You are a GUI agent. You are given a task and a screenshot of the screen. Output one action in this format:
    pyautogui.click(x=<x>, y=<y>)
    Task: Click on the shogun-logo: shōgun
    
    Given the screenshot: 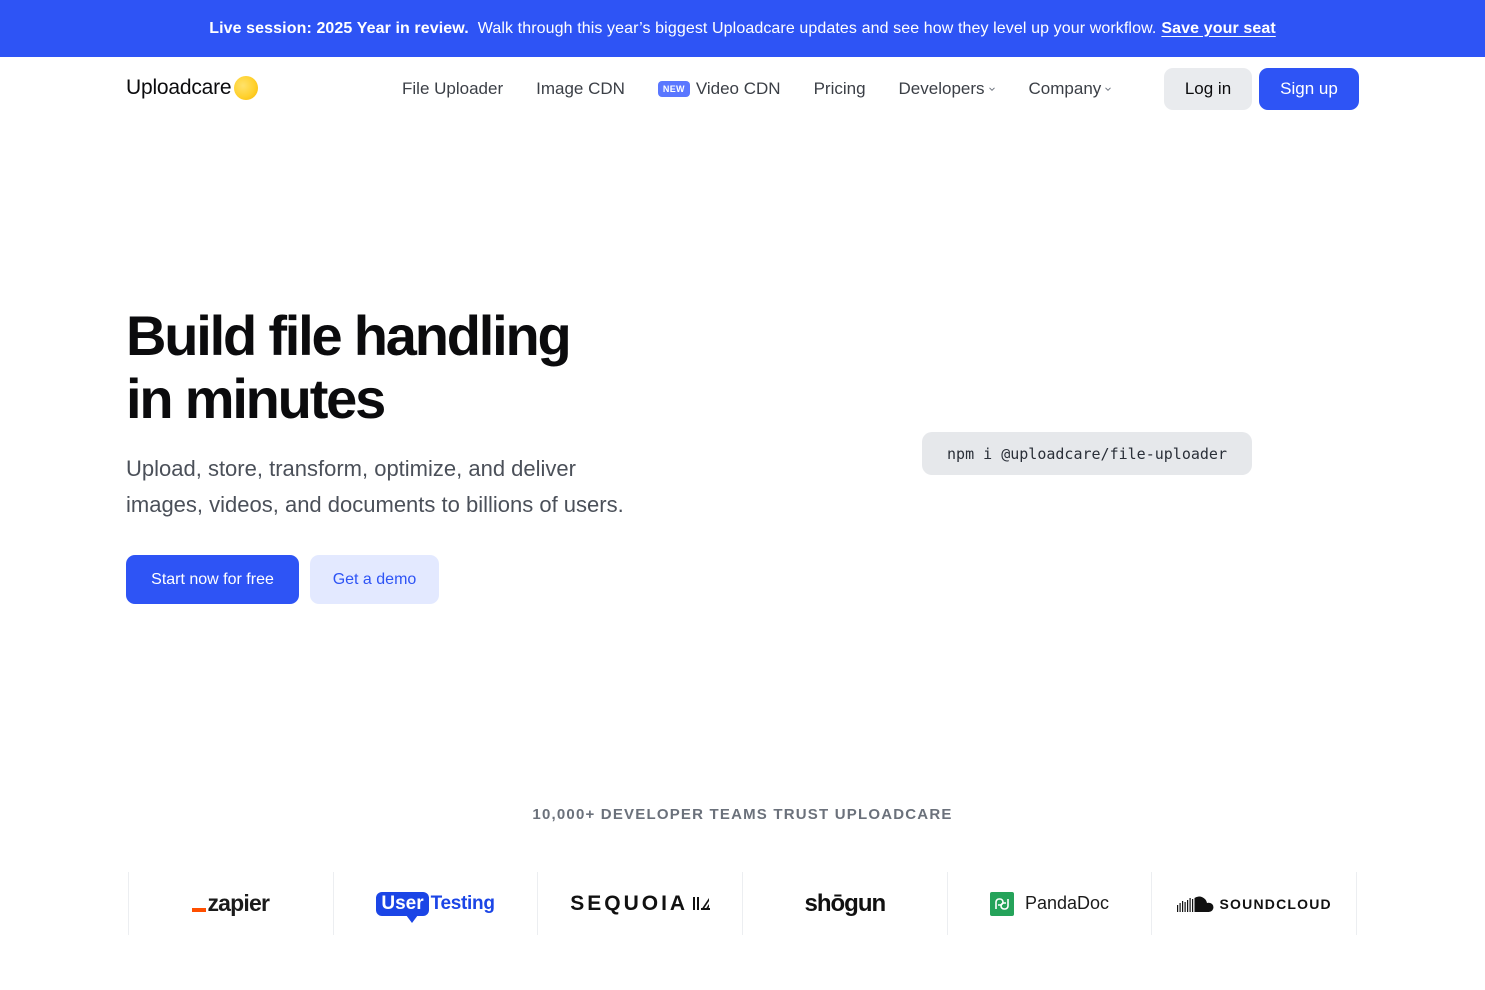 What is the action you would take?
    pyautogui.click(x=845, y=903)
    